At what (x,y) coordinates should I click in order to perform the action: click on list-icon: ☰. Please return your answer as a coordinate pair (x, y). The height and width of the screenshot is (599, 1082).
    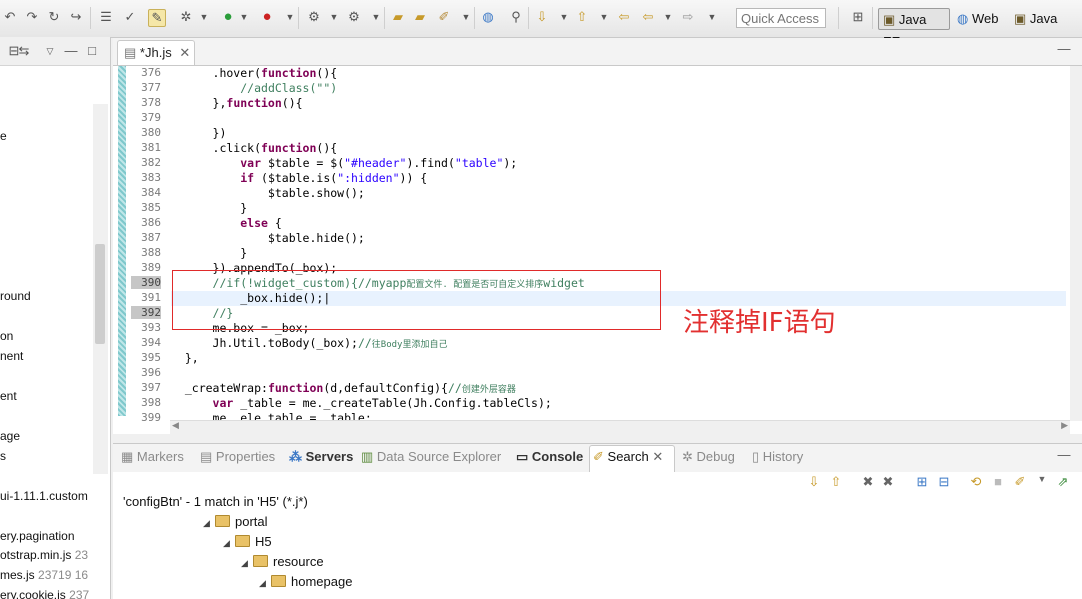
    Looking at the image, I should click on (106, 17).